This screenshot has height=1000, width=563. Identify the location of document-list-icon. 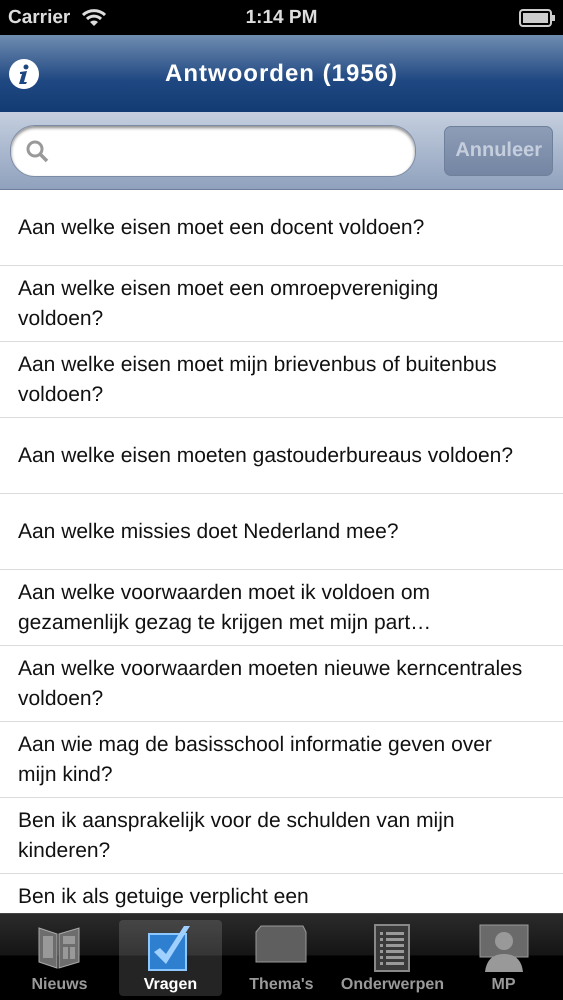
(392, 948).